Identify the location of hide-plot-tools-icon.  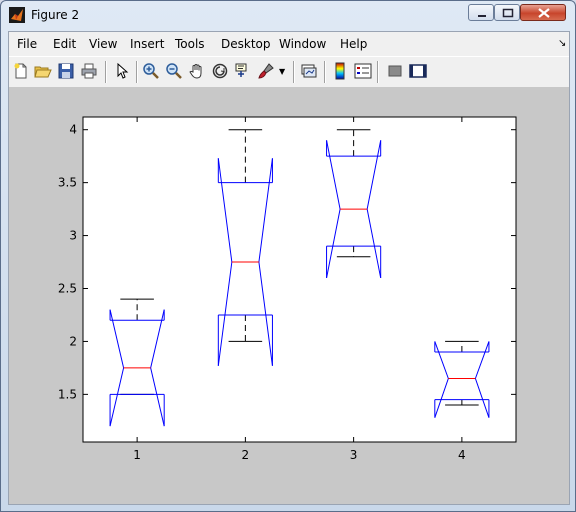
(395, 71).